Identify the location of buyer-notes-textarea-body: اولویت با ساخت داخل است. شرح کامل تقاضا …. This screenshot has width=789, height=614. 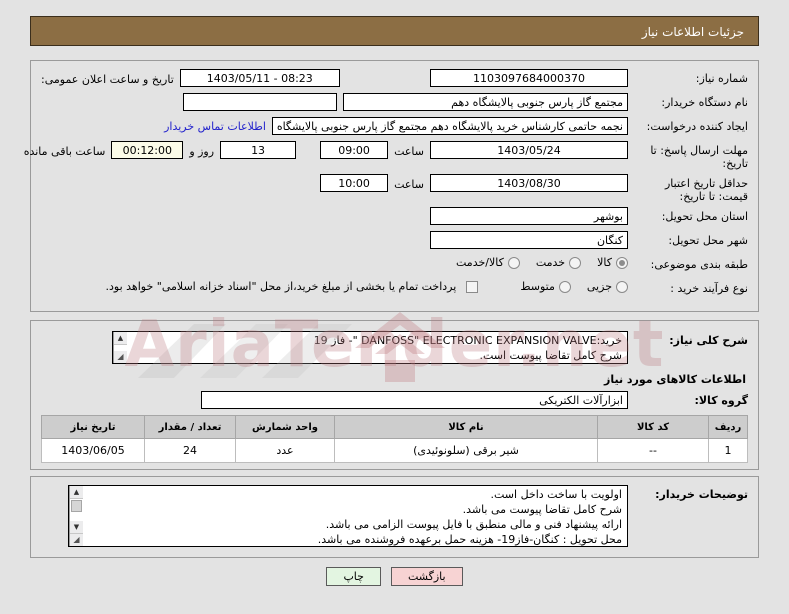
(355, 516).